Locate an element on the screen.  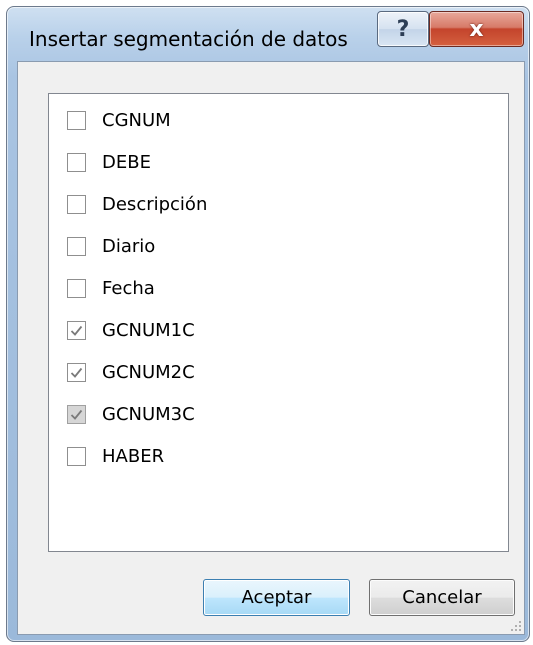
field-label: Fecha is located at coordinates (128, 288).